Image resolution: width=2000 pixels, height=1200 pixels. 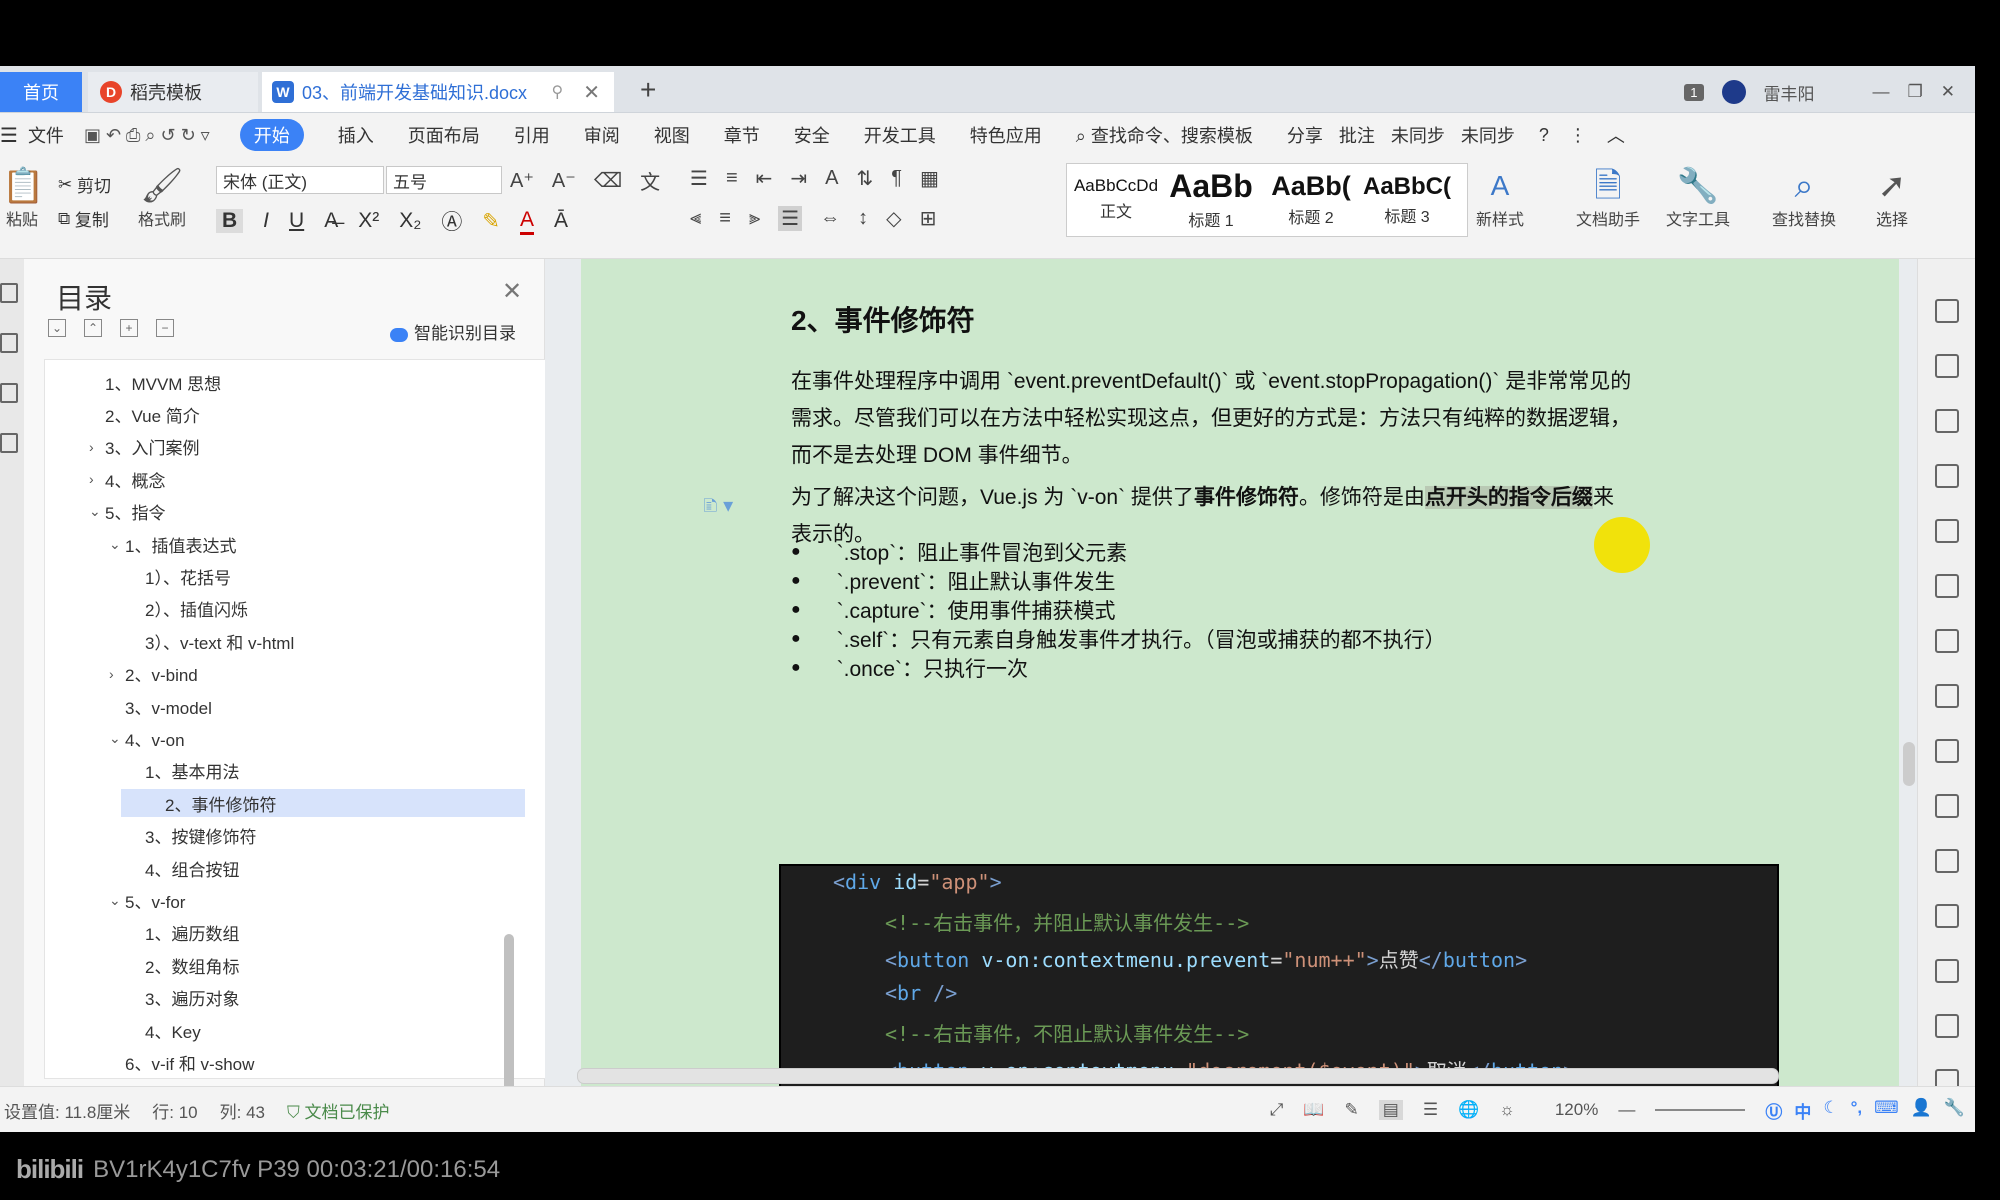 What do you see at coordinates (732, 178) in the screenshot?
I see `numbered-list-icon: ≡` at bounding box center [732, 178].